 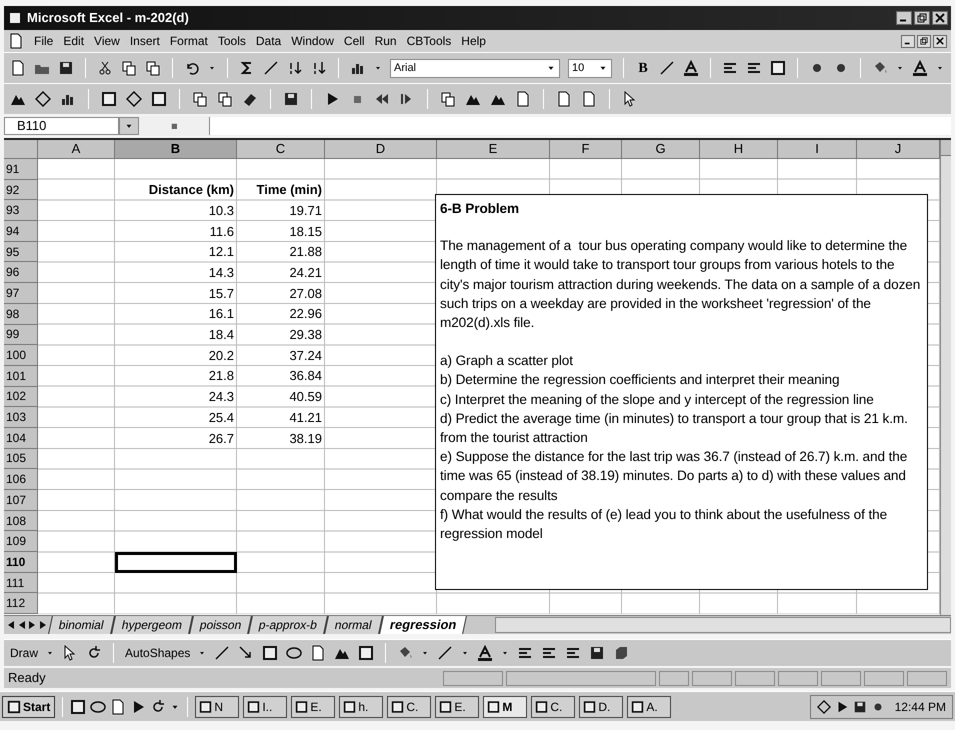 What do you see at coordinates (475, 68) in the screenshot?
I see `font-field: Arial` at bounding box center [475, 68].